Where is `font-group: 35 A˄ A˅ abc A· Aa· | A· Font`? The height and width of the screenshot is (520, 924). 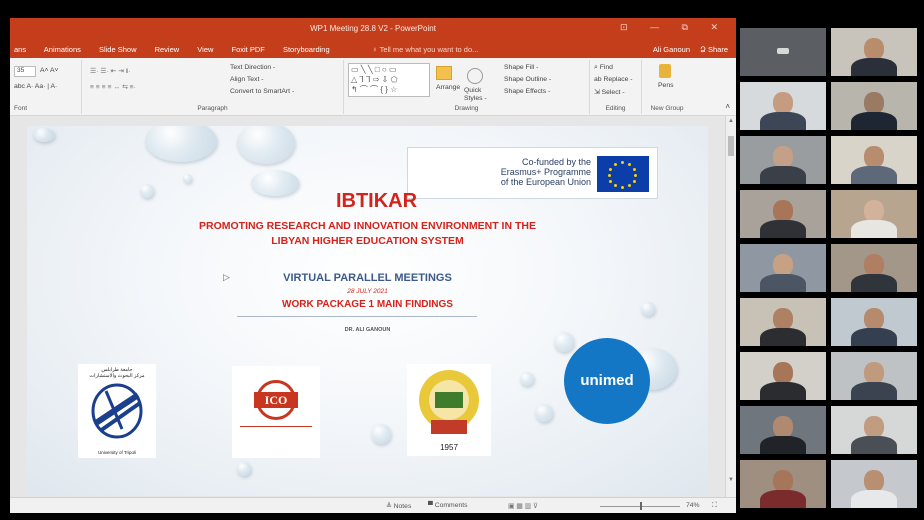
font-group: 35 A˄ A˅ abc A· Aa· | A· Font is located at coordinates (46, 87).